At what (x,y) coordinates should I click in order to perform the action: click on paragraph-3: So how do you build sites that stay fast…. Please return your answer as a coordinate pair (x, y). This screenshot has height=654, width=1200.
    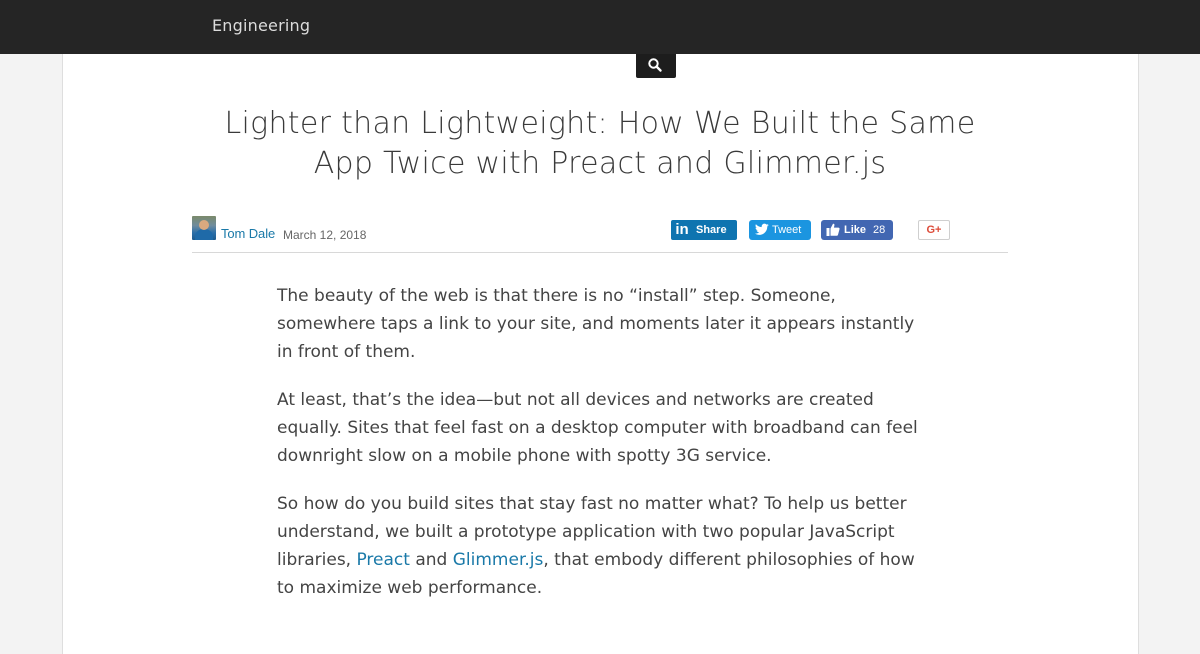
    Looking at the image, I should click on (596, 546).